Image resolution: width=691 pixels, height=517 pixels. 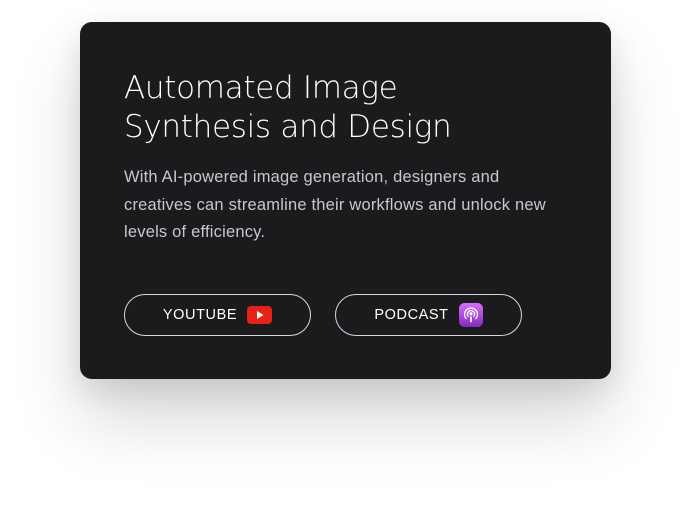 What do you see at coordinates (260, 315) in the screenshot?
I see `youtube-icon` at bounding box center [260, 315].